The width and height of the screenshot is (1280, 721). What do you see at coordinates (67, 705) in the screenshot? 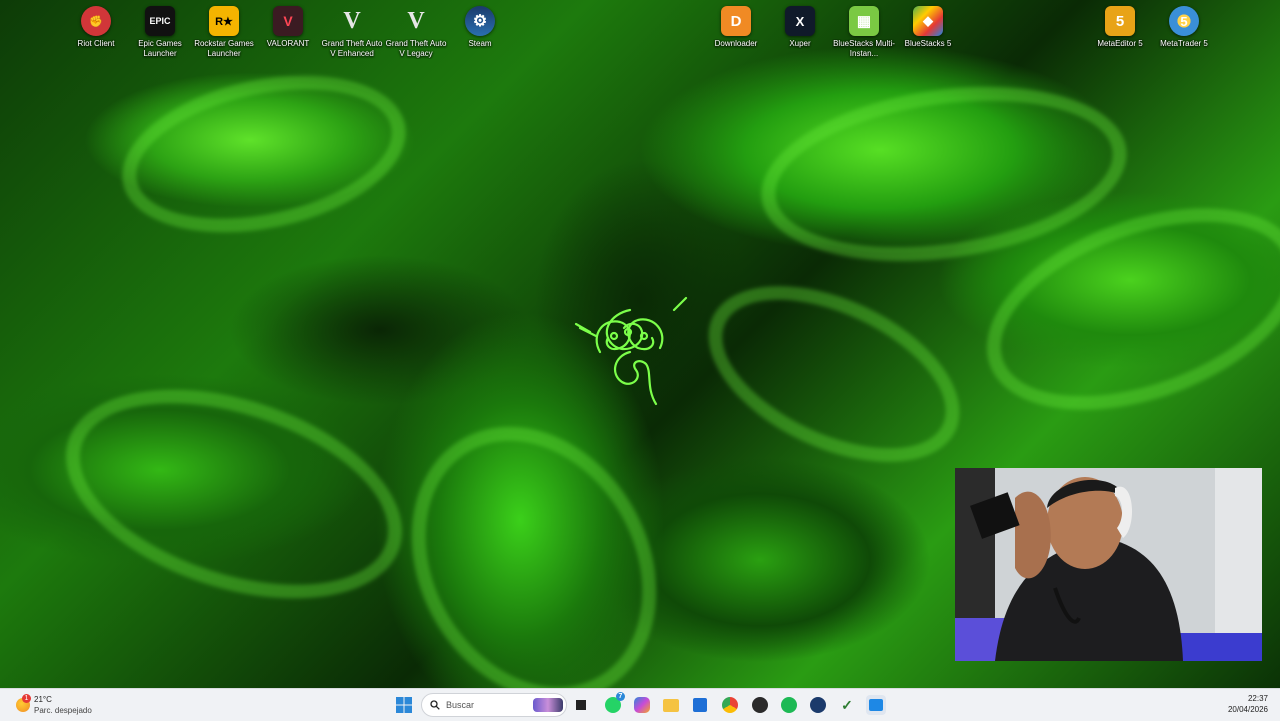
I see `weather-widget: 1 21°C Parc. despejado` at bounding box center [67, 705].